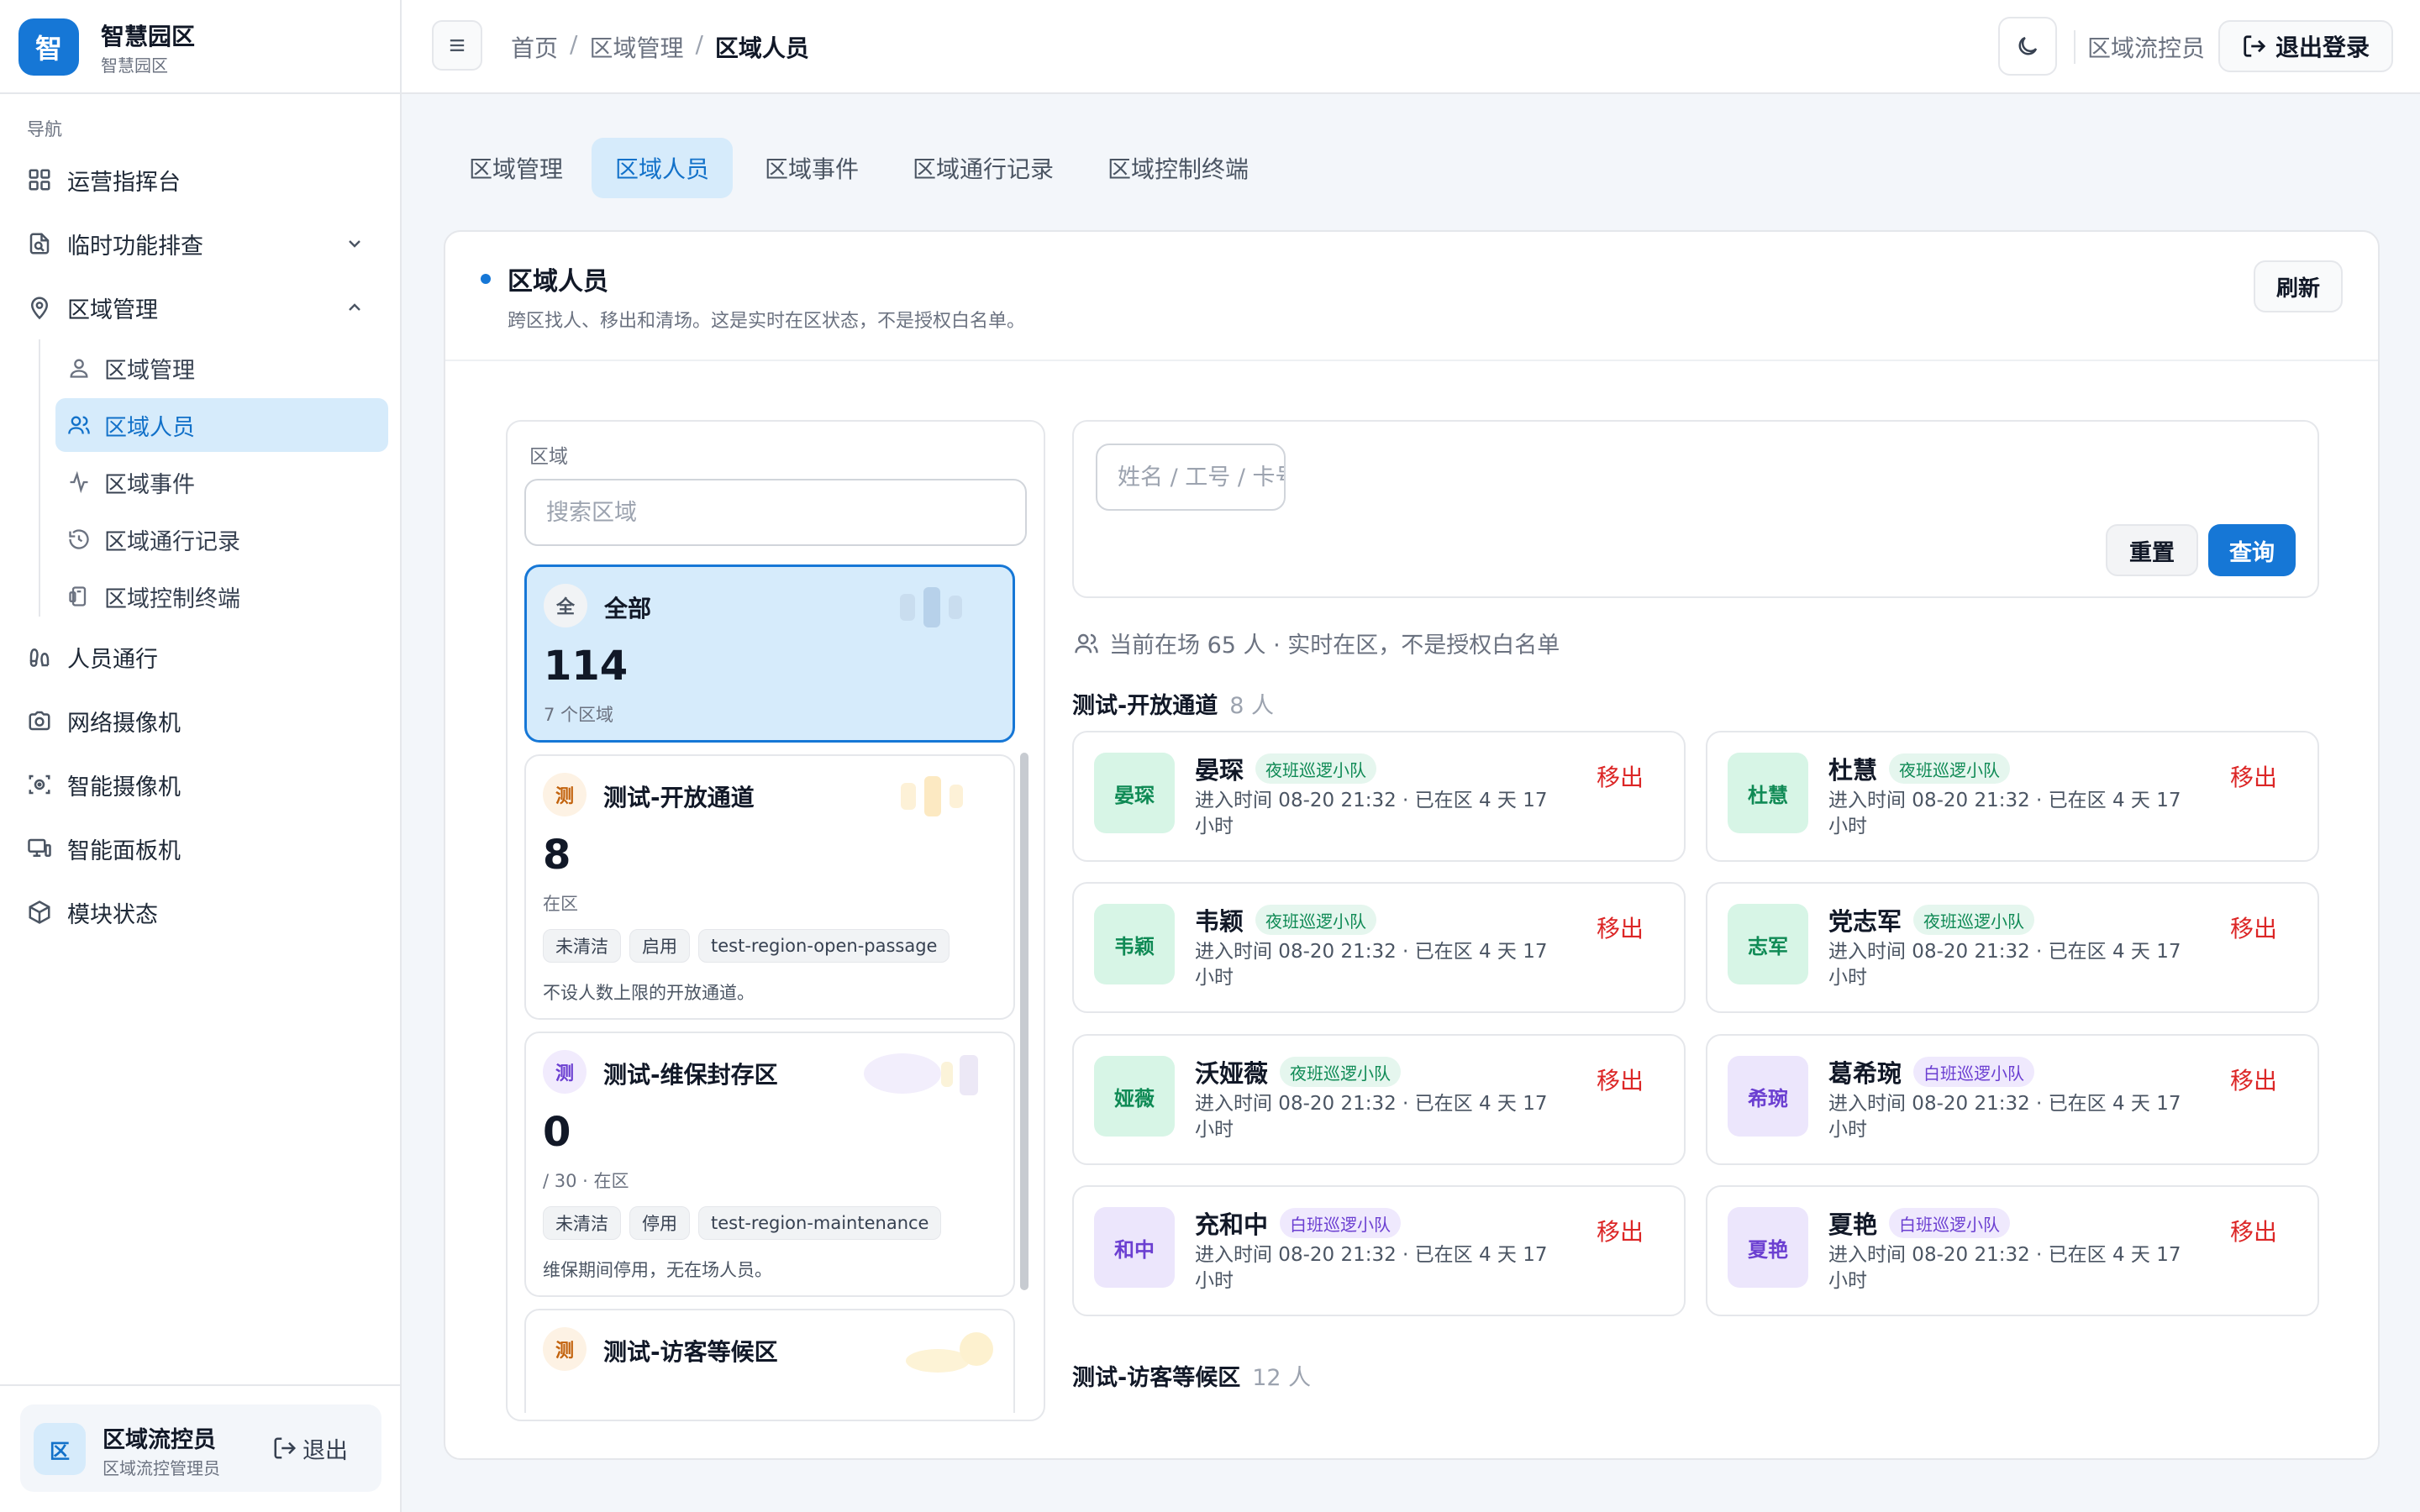 This screenshot has width=2420, height=1512. What do you see at coordinates (1232, 1224) in the screenshot?
I see `person-name: 充和中` at bounding box center [1232, 1224].